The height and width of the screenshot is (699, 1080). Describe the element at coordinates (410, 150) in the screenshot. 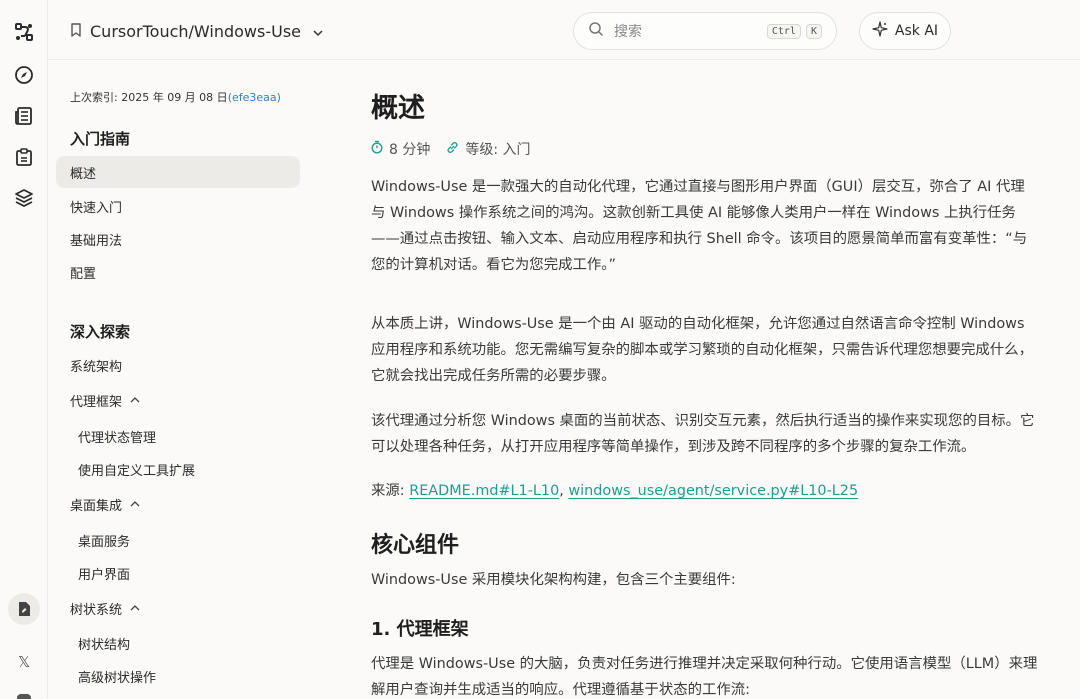

I see `read-time: 8 分钟` at that location.